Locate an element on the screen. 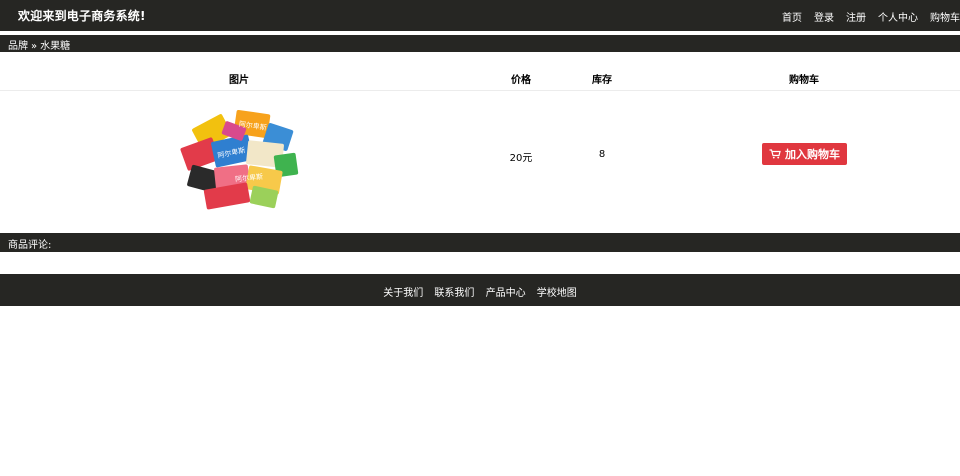 The image size is (960, 476). nav-cart: 购物车 is located at coordinates (945, 16).